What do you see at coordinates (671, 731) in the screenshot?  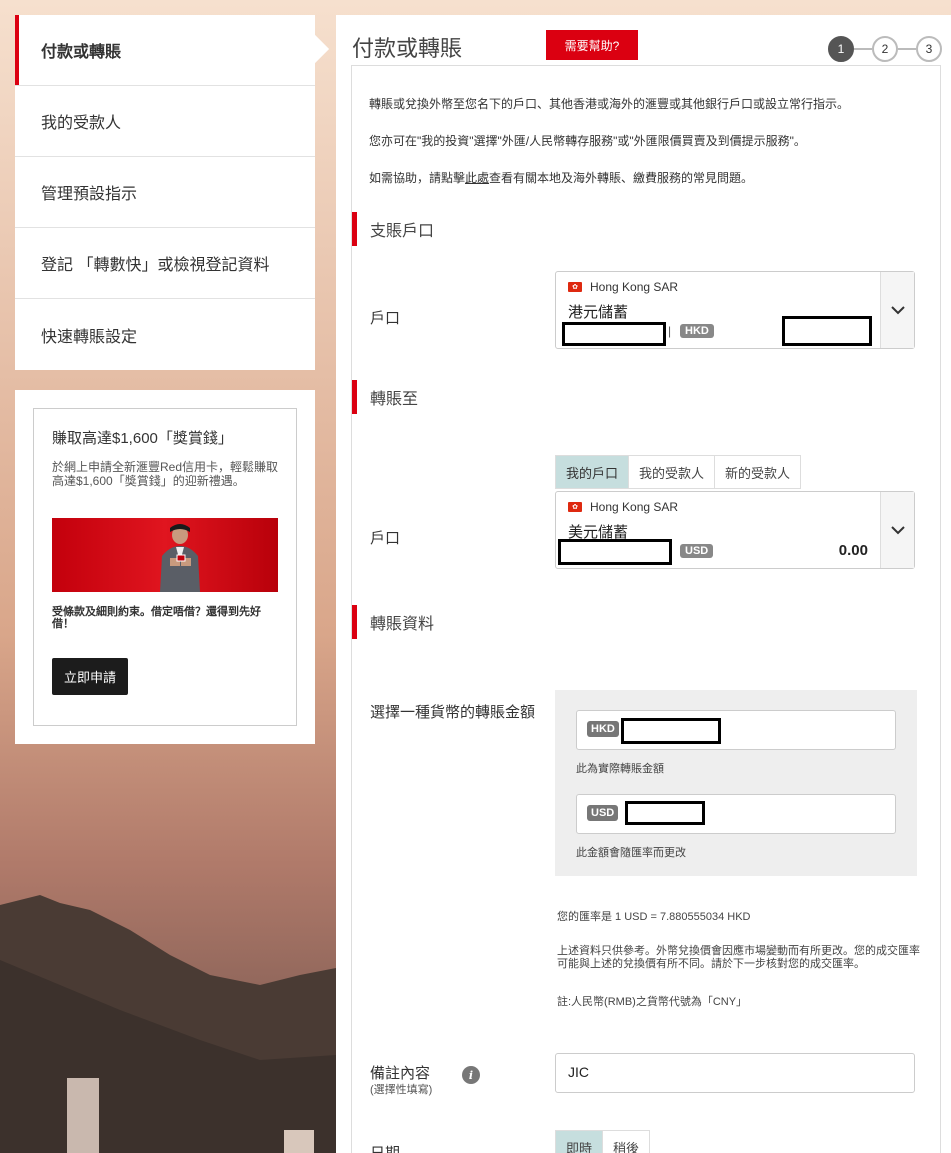 I see `redacted-hkd-amount` at bounding box center [671, 731].